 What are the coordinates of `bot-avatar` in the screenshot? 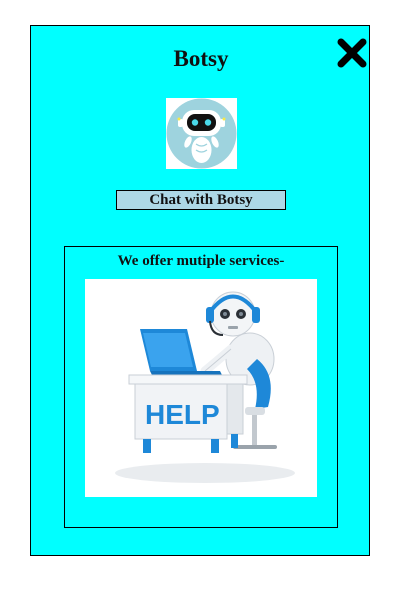 It's located at (201, 133).